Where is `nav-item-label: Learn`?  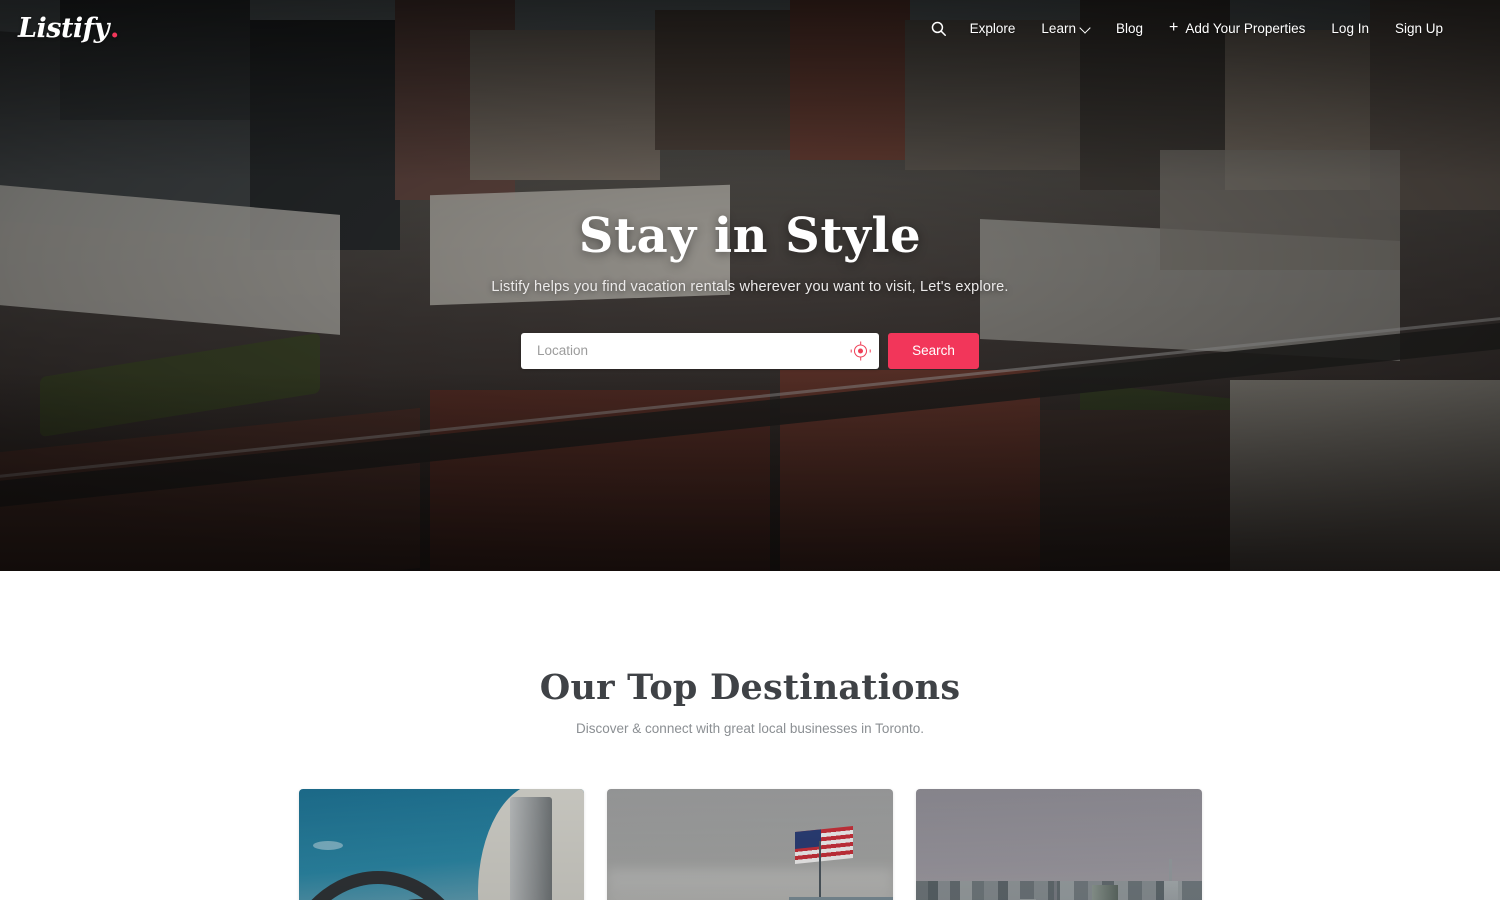
nav-item-label: Learn is located at coordinates (1058, 28).